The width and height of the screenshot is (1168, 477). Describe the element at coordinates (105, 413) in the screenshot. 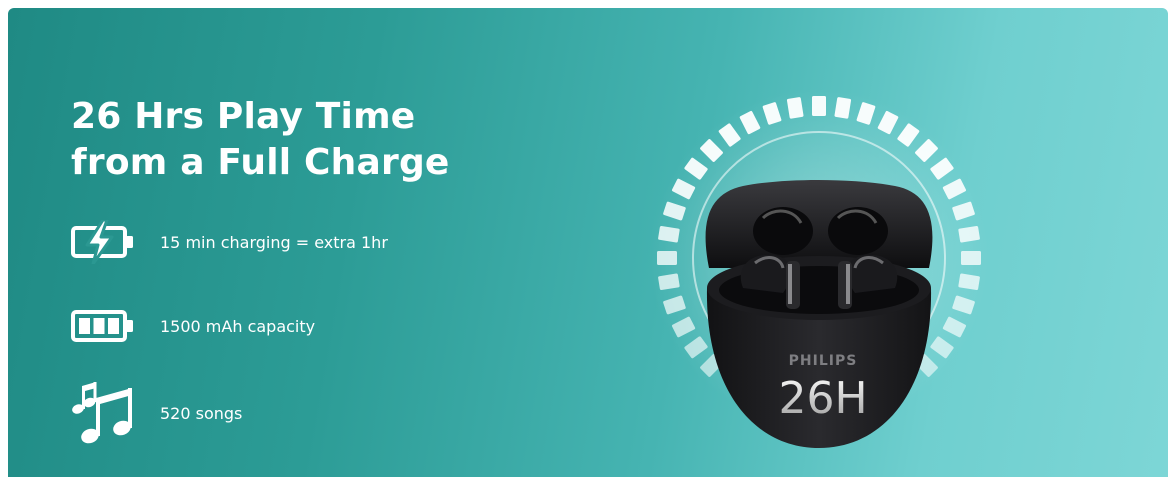

I see `music-notes-icon` at that location.